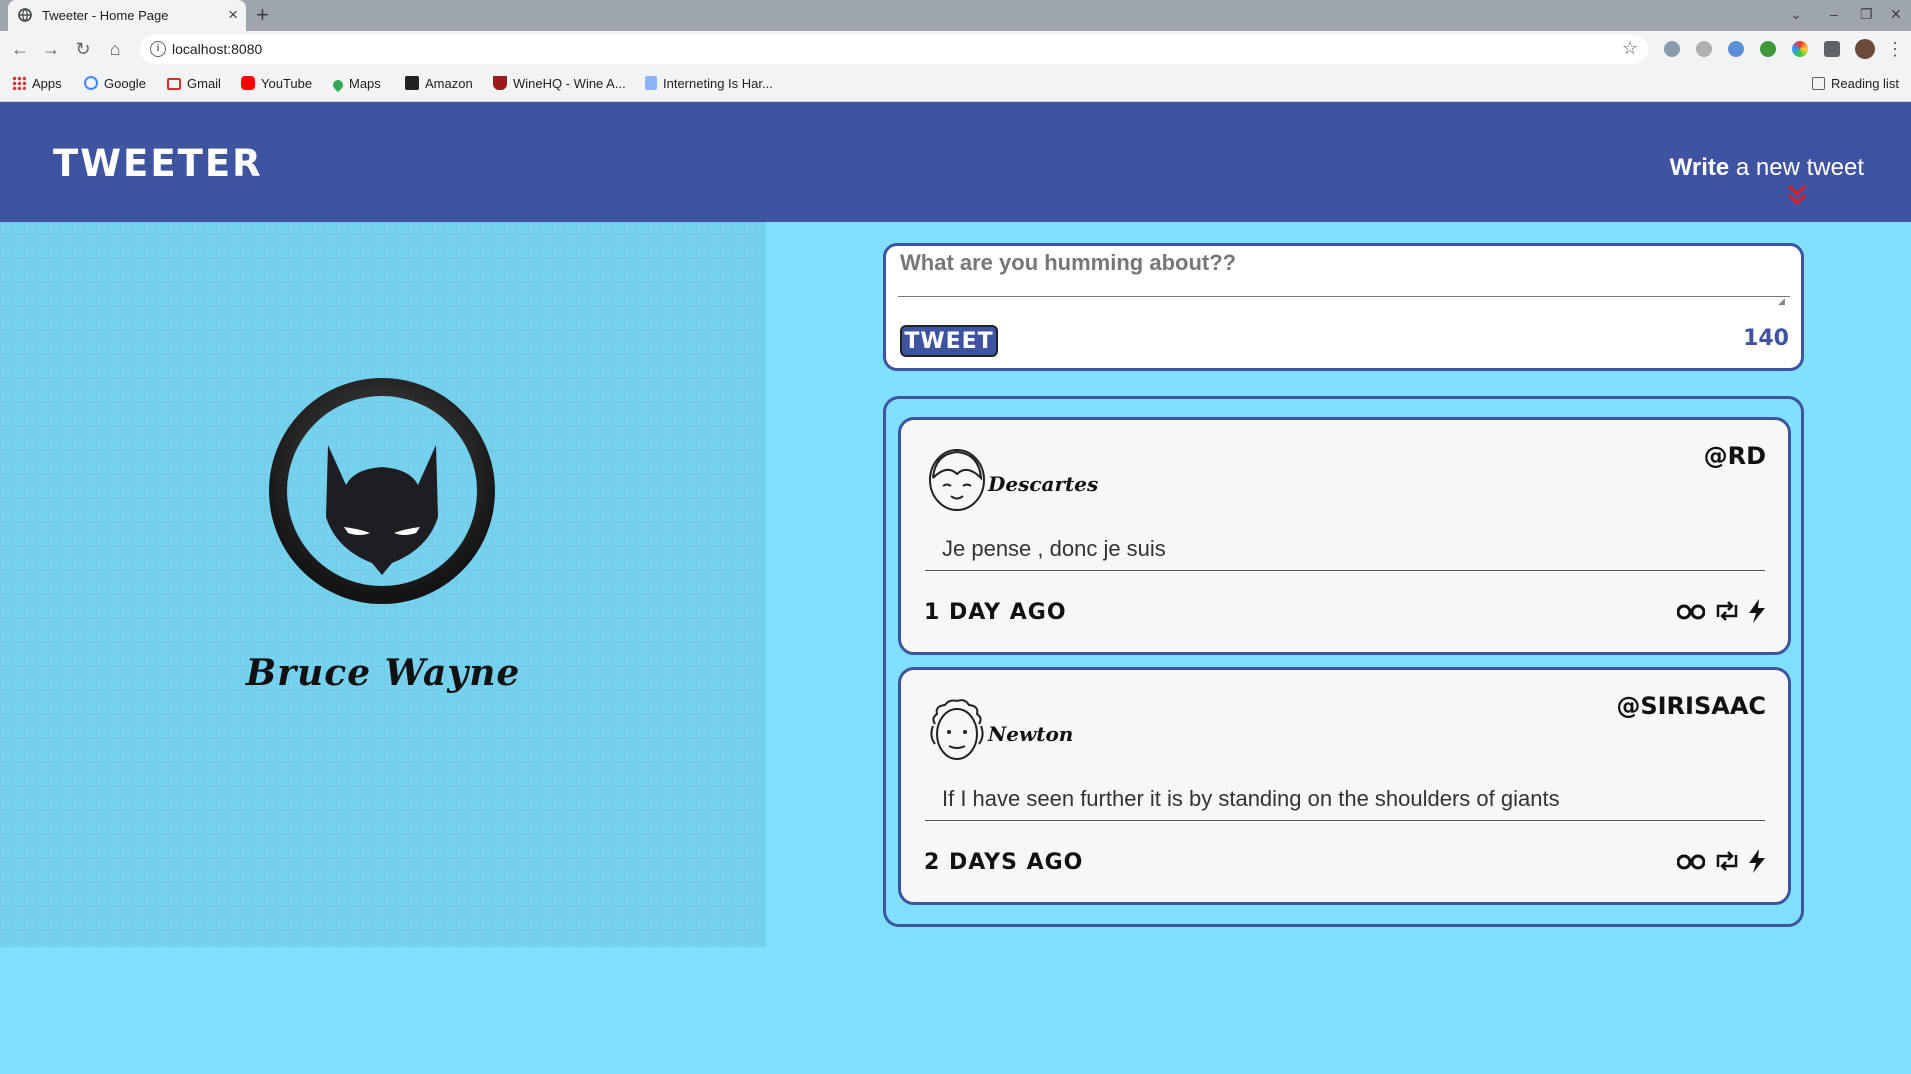  Describe the element at coordinates (1797, 195) in the screenshot. I see `double-chevron-down-icon` at that location.